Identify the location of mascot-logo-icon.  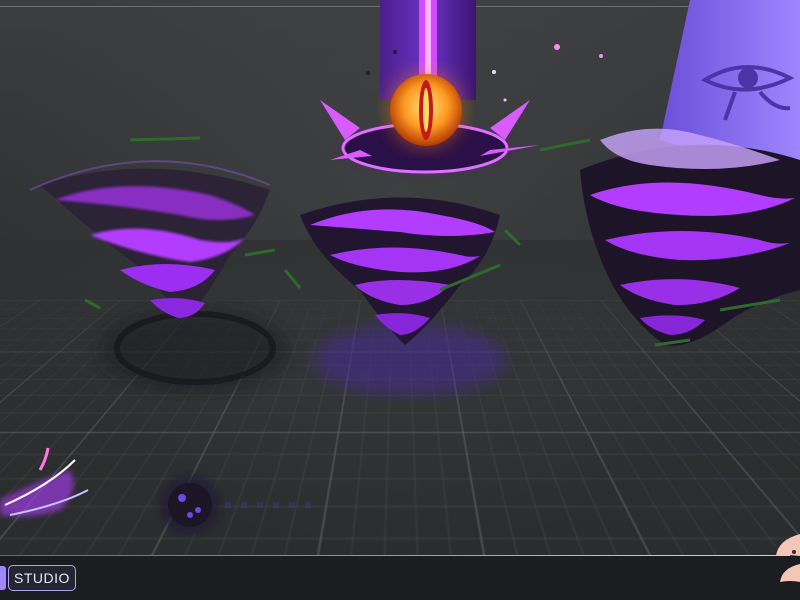
(788, 558).